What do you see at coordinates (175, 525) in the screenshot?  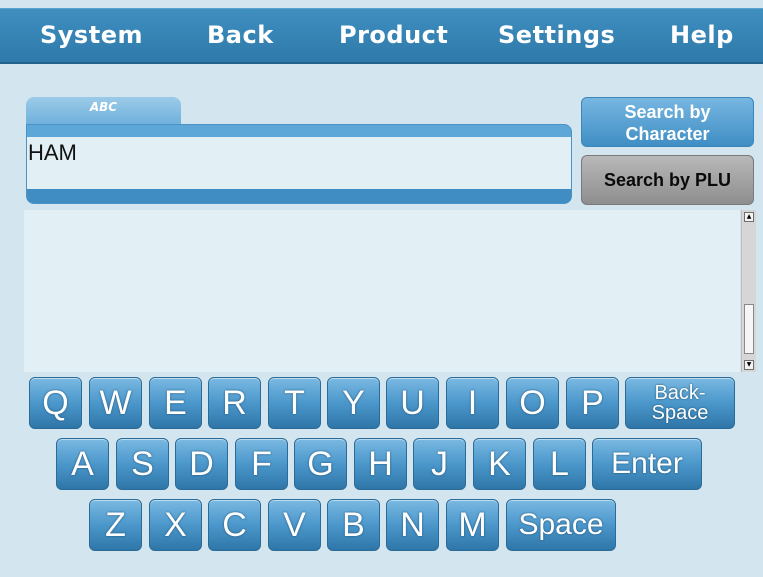 I see `key-x: X` at bounding box center [175, 525].